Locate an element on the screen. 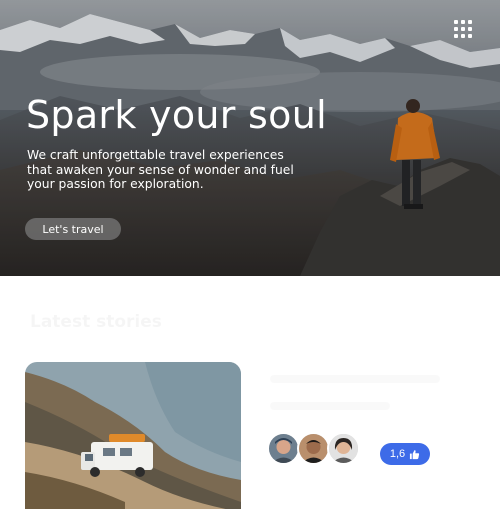 The height and width of the screenshot is (509, 500). like-count: 1,6 is located at coordinates (397, 454).